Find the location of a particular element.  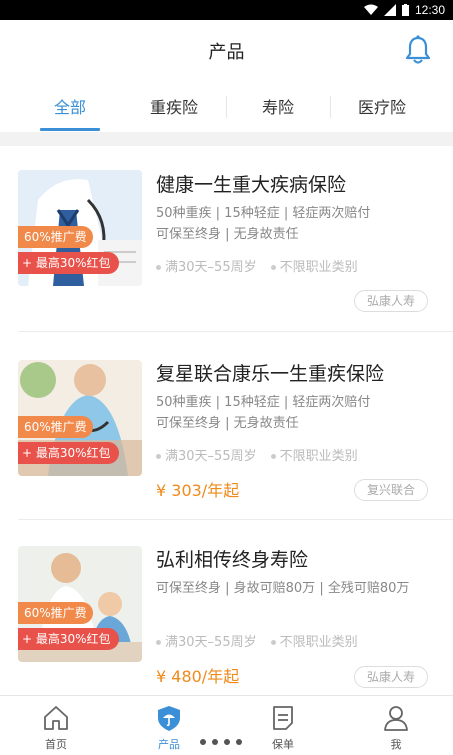

product-price: ¥ 303/年起 is located at coordinates (198, 490).